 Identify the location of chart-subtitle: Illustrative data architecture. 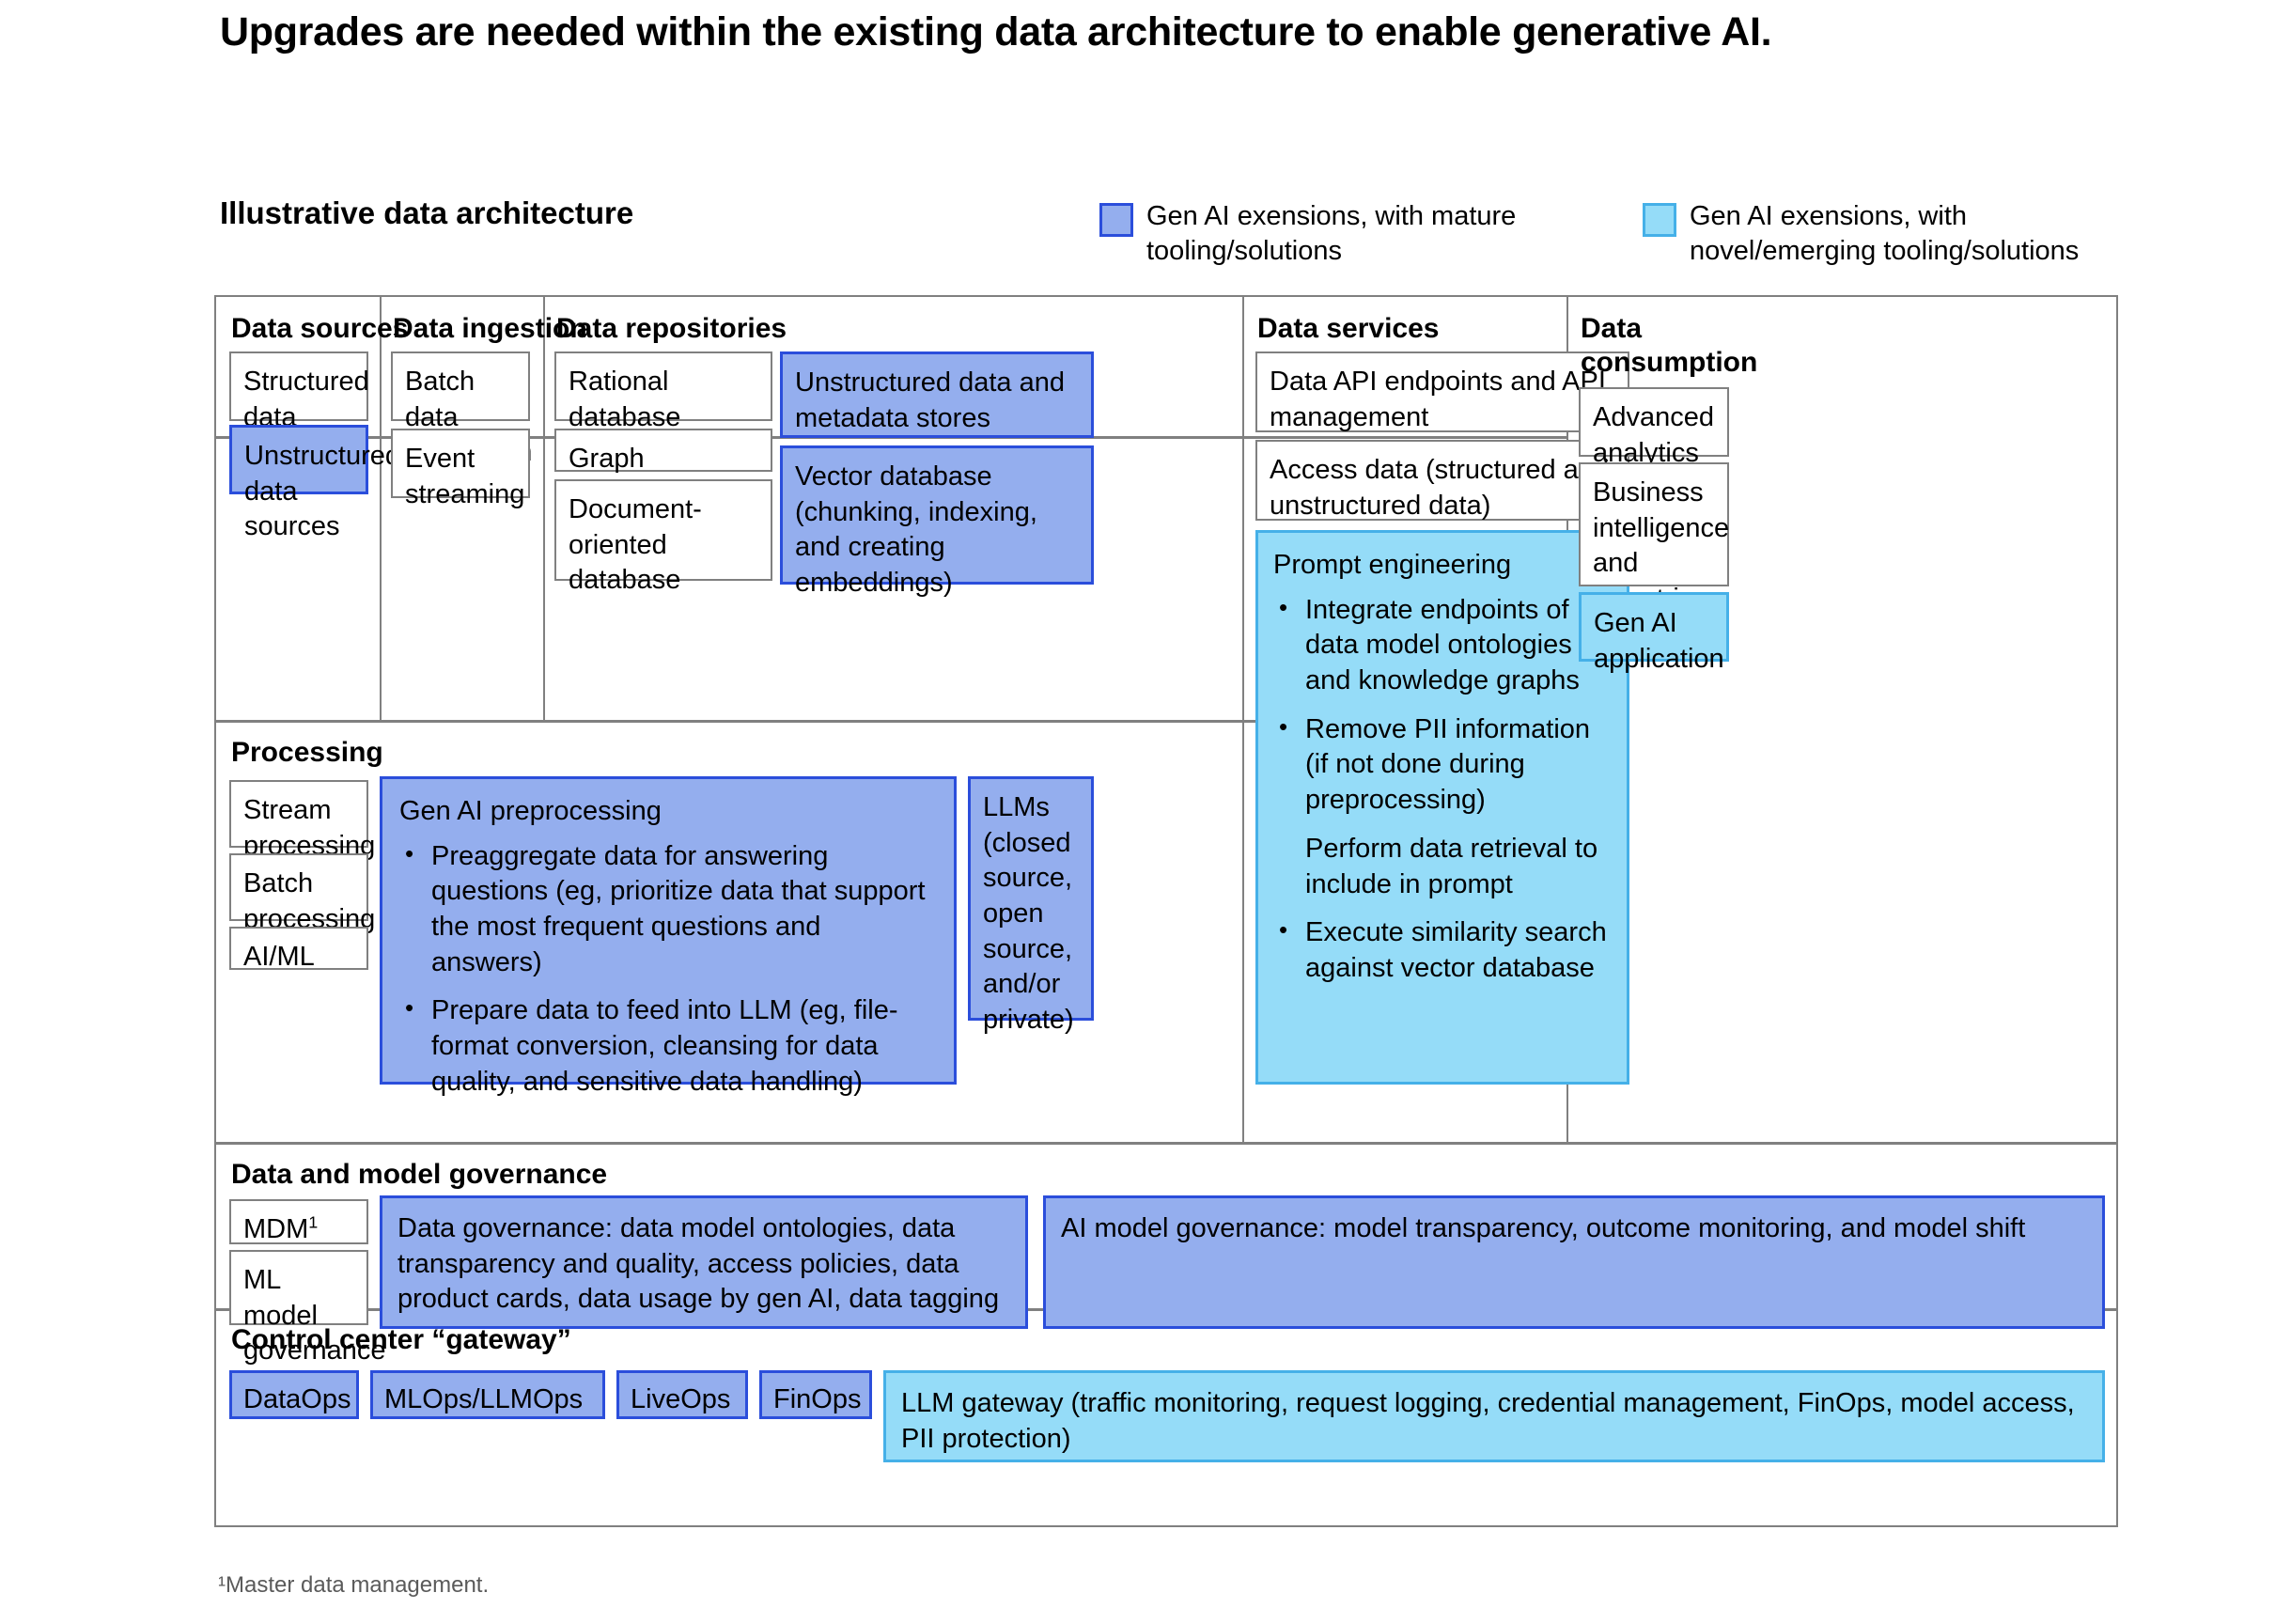
(427, 212).